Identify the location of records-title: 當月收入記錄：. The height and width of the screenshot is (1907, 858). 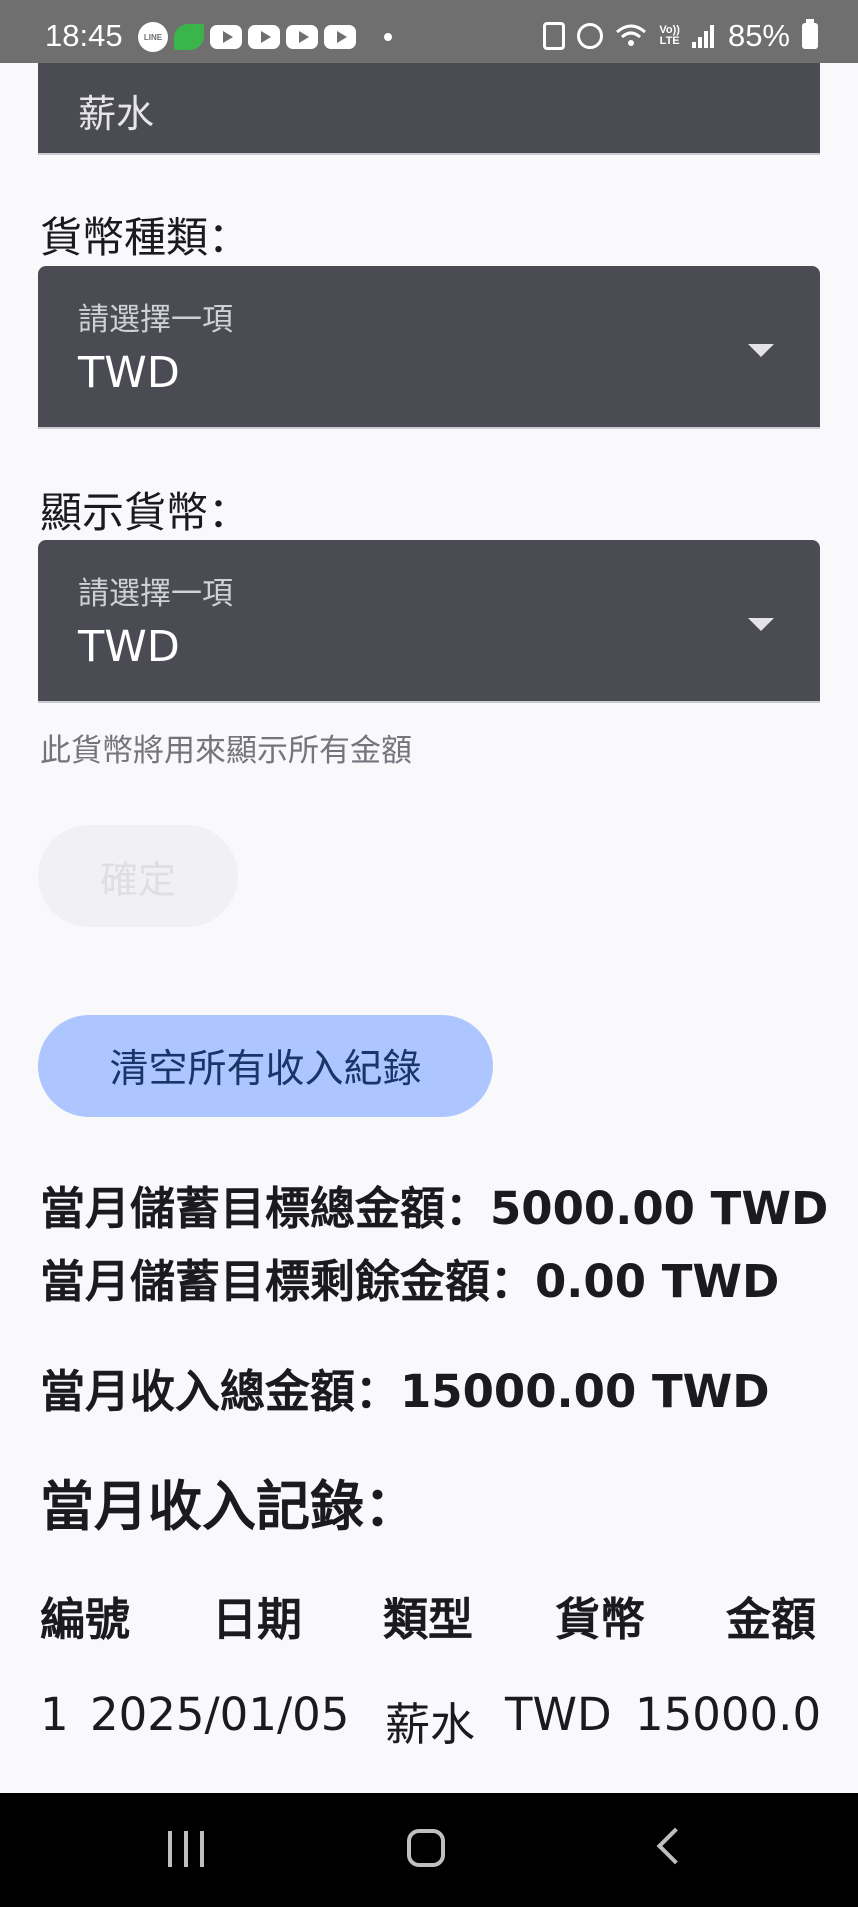
(229, 1506).